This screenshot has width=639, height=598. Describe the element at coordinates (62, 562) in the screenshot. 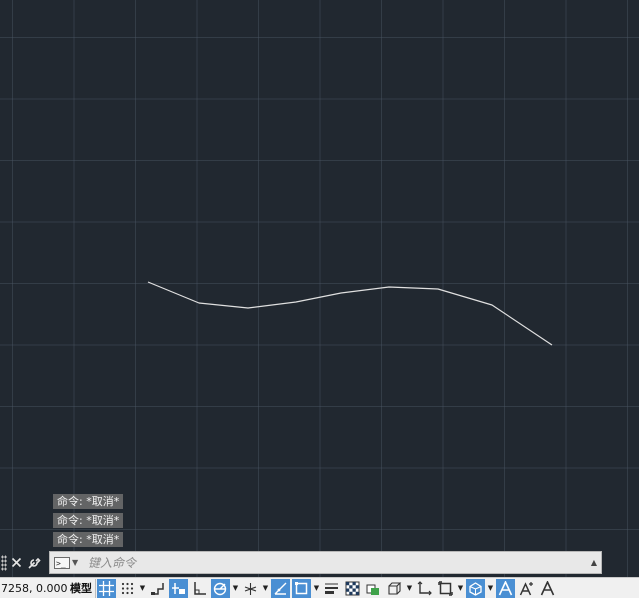

I see `command-prompt-icon: >_` at that location.